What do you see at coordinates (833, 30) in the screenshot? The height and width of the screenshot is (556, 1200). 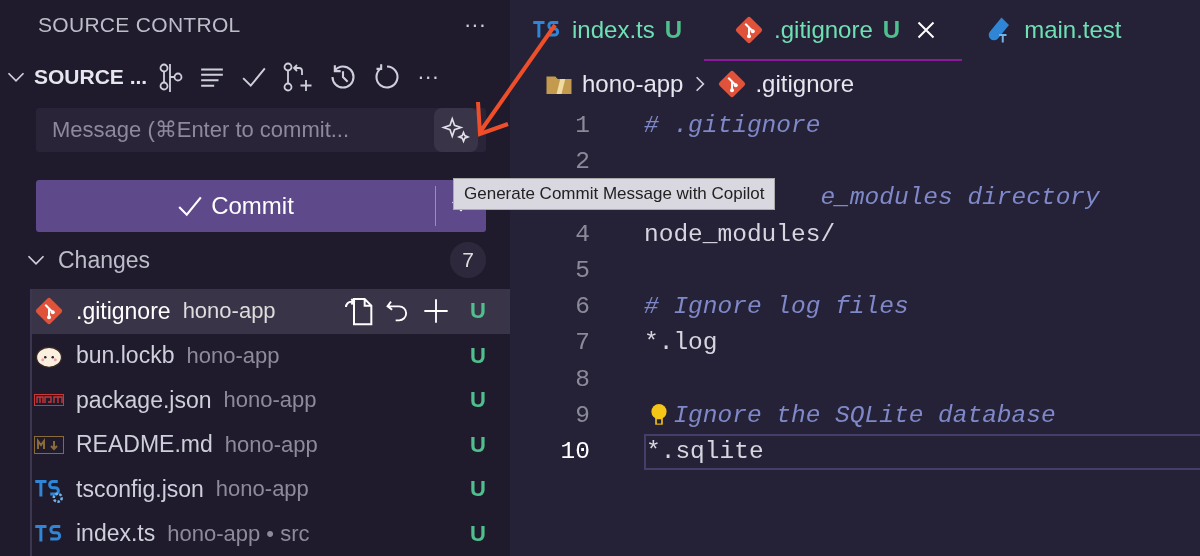 I see `editor-tab: .gitignore U` at bounding box center [833, 30].